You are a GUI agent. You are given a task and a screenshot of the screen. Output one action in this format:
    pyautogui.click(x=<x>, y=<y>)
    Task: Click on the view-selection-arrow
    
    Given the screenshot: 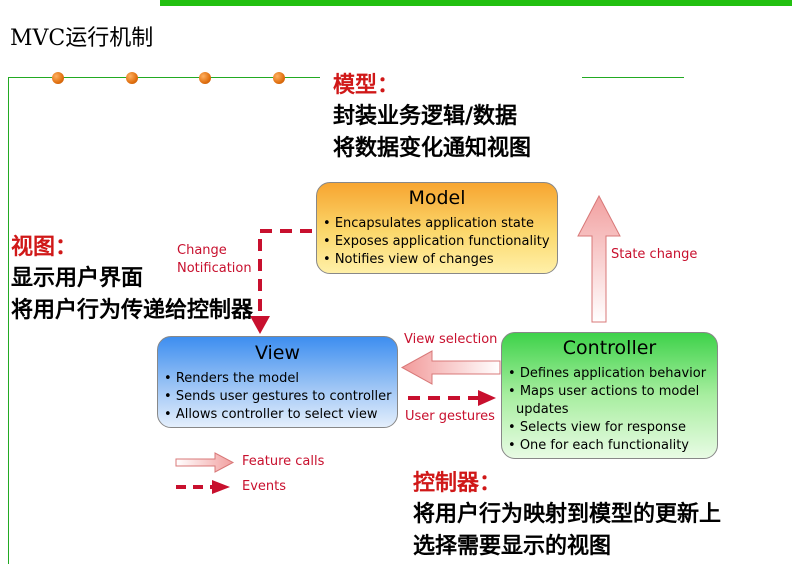 What is the action you would take?
    pyautogui.click(x=450, y=367)
    